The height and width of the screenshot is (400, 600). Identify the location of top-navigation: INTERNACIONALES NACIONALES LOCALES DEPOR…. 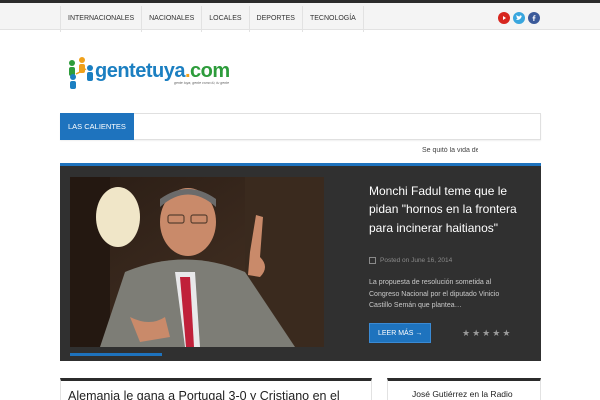
(212, 19).